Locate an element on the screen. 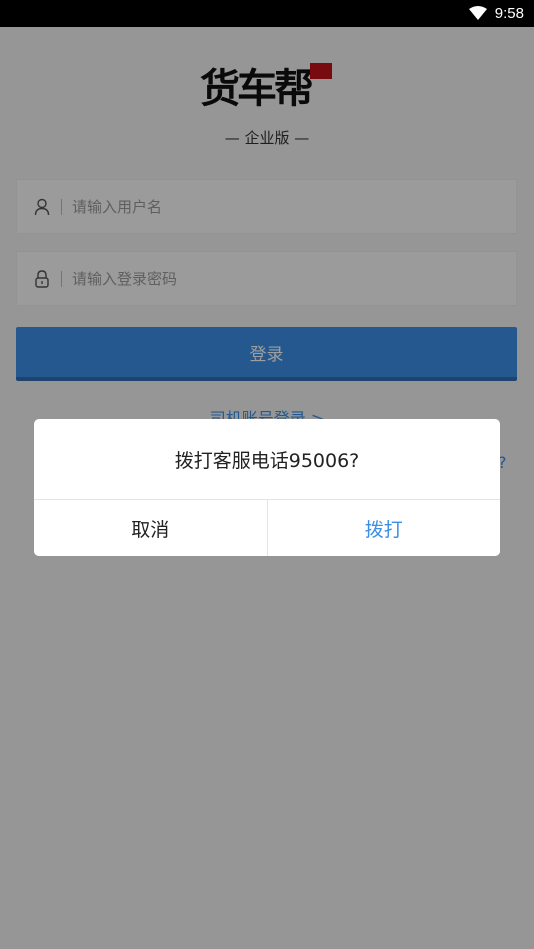 Image resolution: width=534 pixels, height=949 pixels. call-dialog: 拨打客服电话95006? 取消 拨打 is located at coordinates (267, 487).